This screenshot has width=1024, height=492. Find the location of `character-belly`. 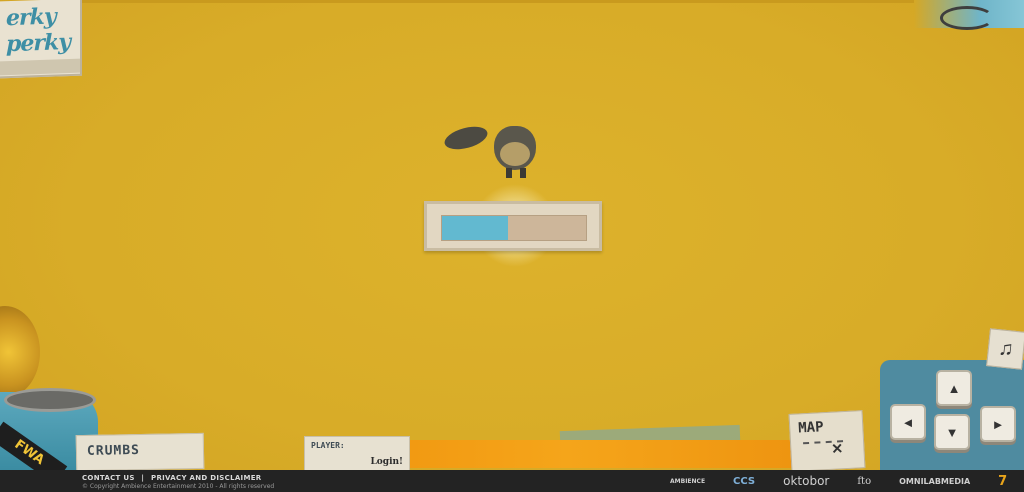

character-belly is located at coordinates (515, 154).